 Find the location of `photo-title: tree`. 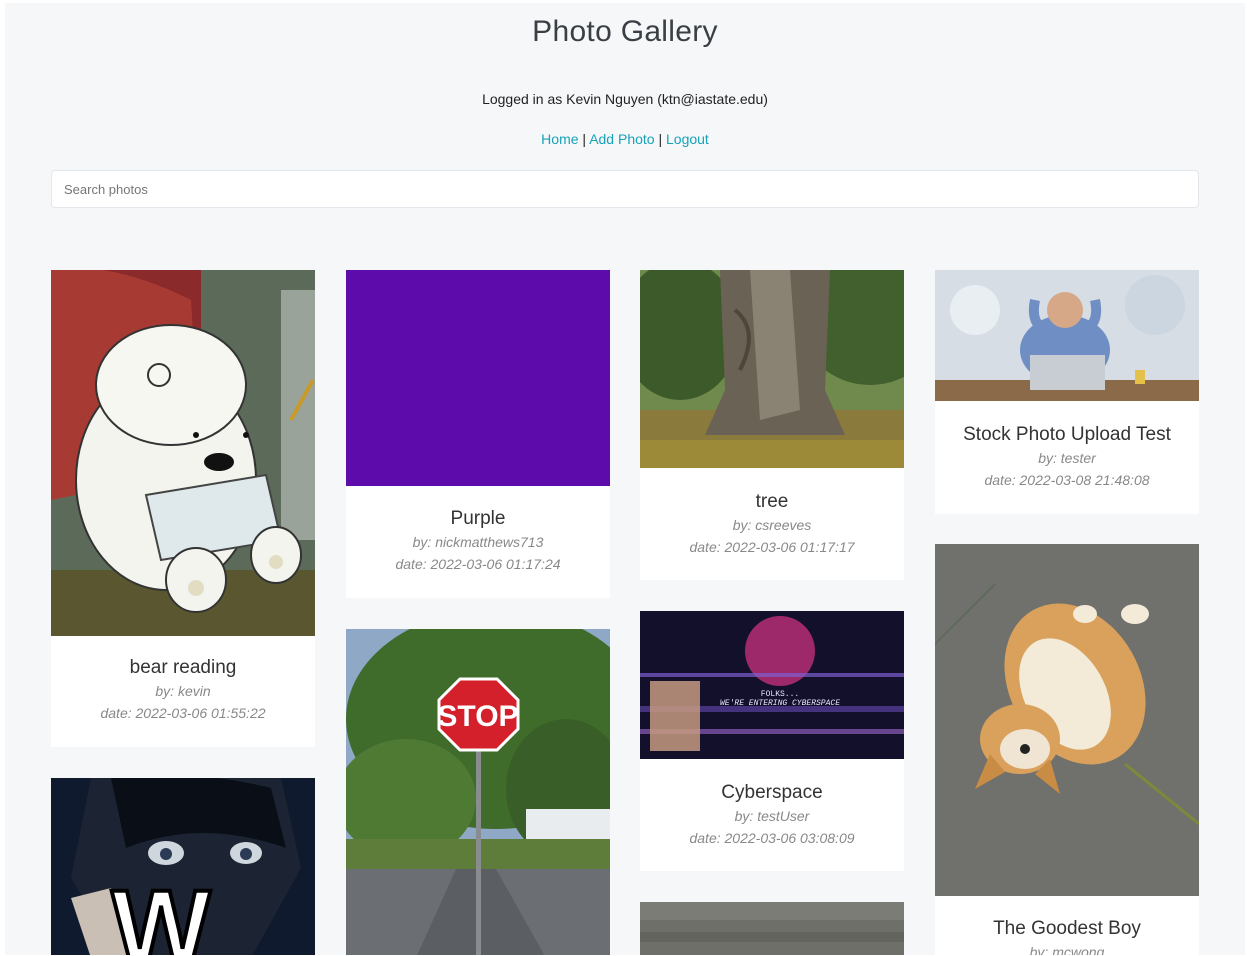

photo-title: tree is located at coordinates (772, 501).